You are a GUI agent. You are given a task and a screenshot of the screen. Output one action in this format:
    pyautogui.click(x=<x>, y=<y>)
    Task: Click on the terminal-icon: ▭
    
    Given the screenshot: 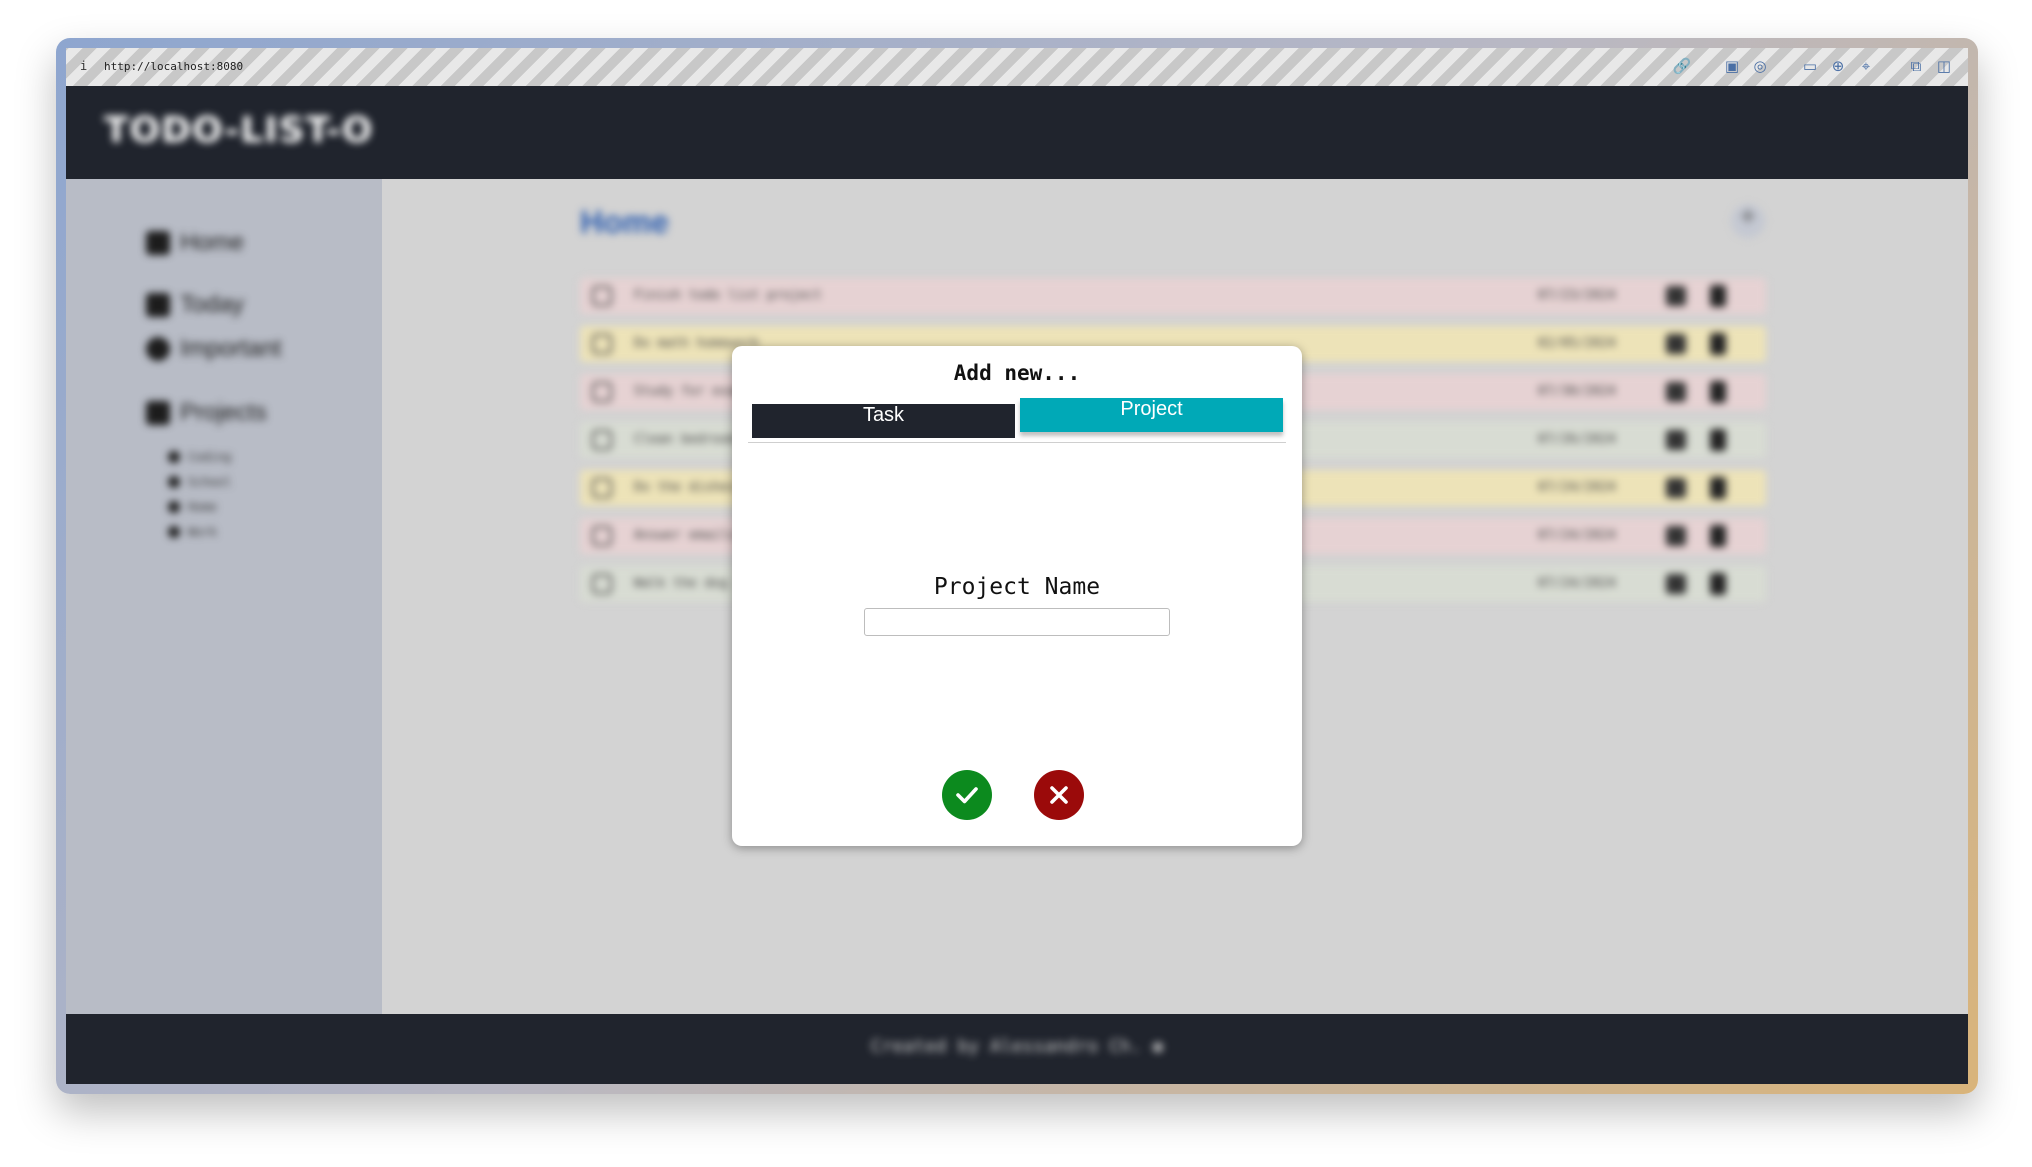 What is the action you would take?
    pyautogui.click(x=1810, y=66)
    